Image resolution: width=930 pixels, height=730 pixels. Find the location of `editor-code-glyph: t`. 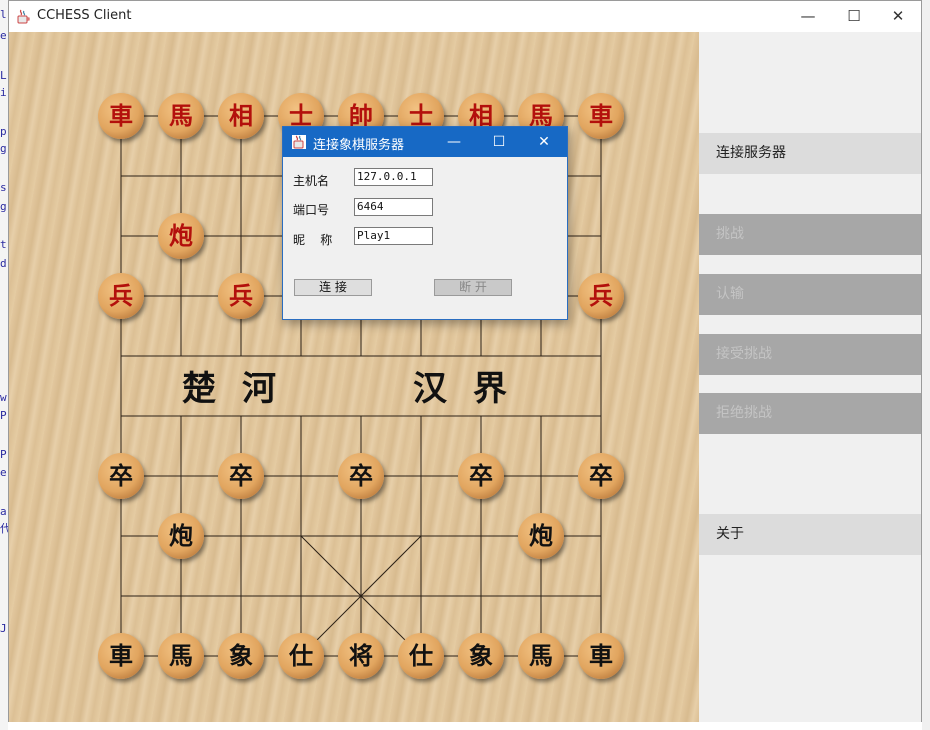

editor-code-glyph: t is located at coordinates (3, 245).